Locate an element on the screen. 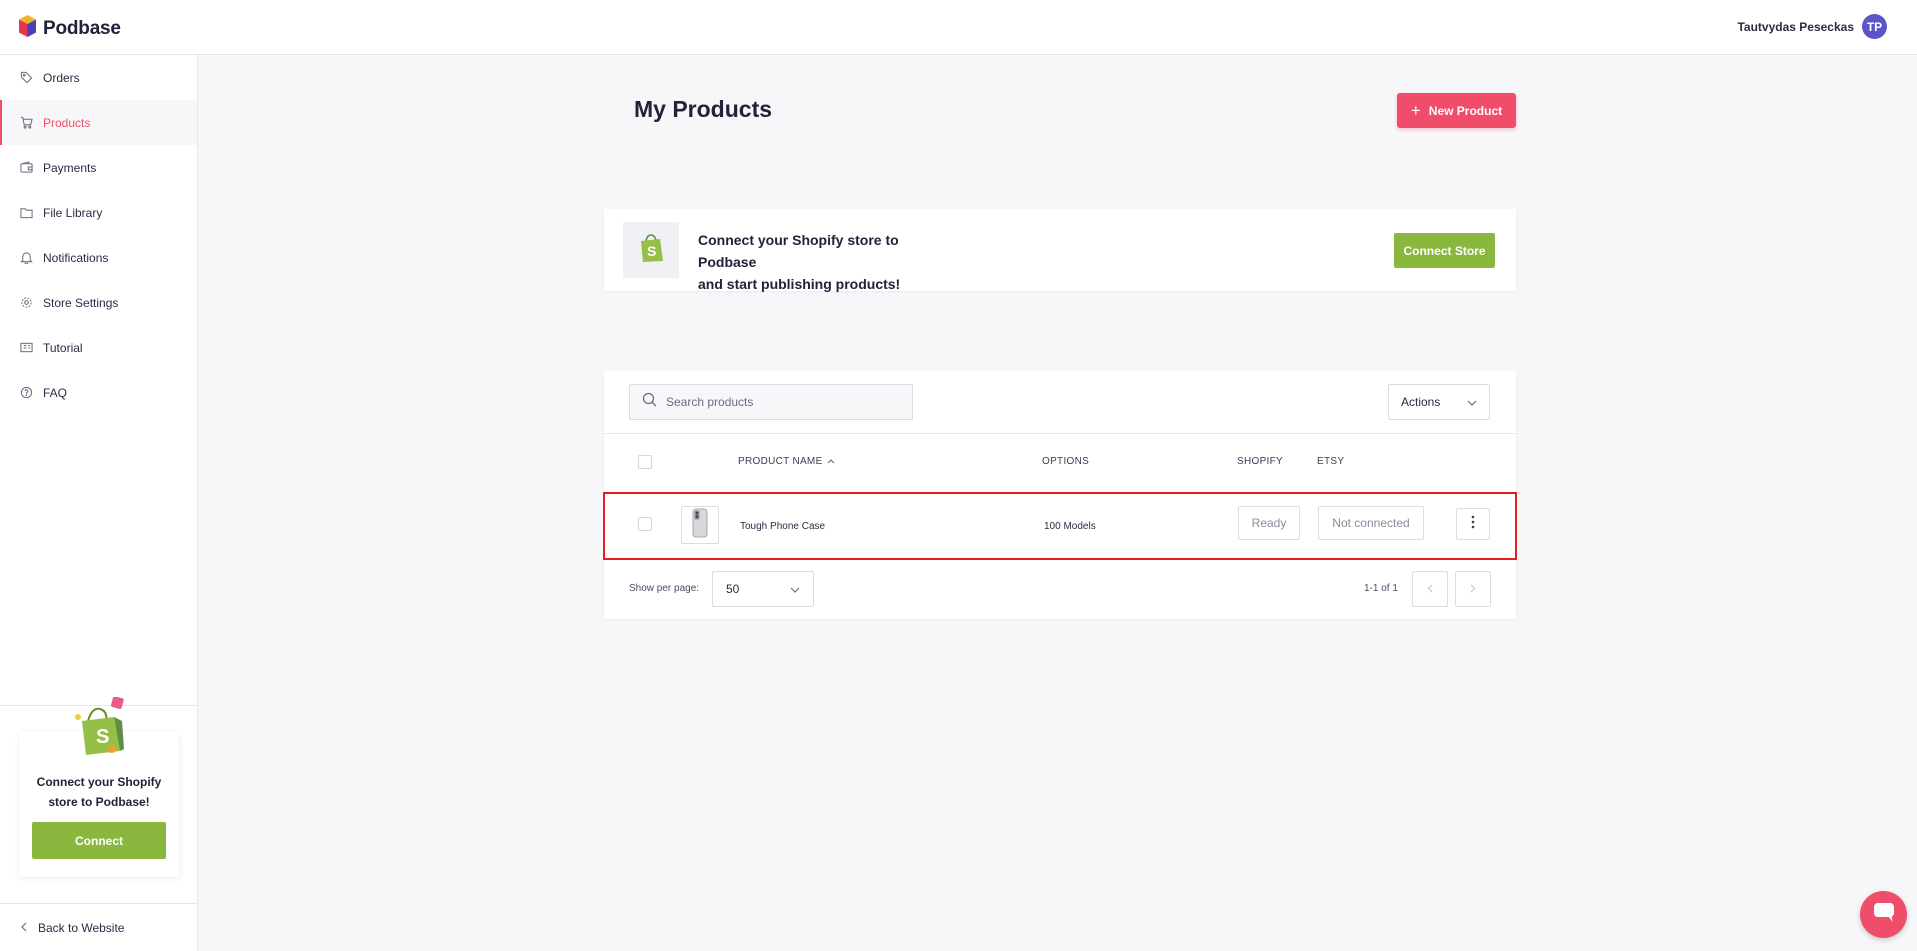  chevron-right-icon is located at coordinates (1473, 589).